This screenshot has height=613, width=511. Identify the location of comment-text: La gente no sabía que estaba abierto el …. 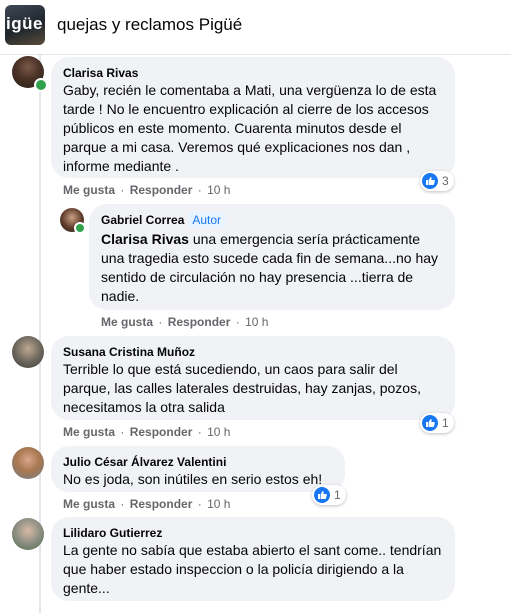
(252, 569).